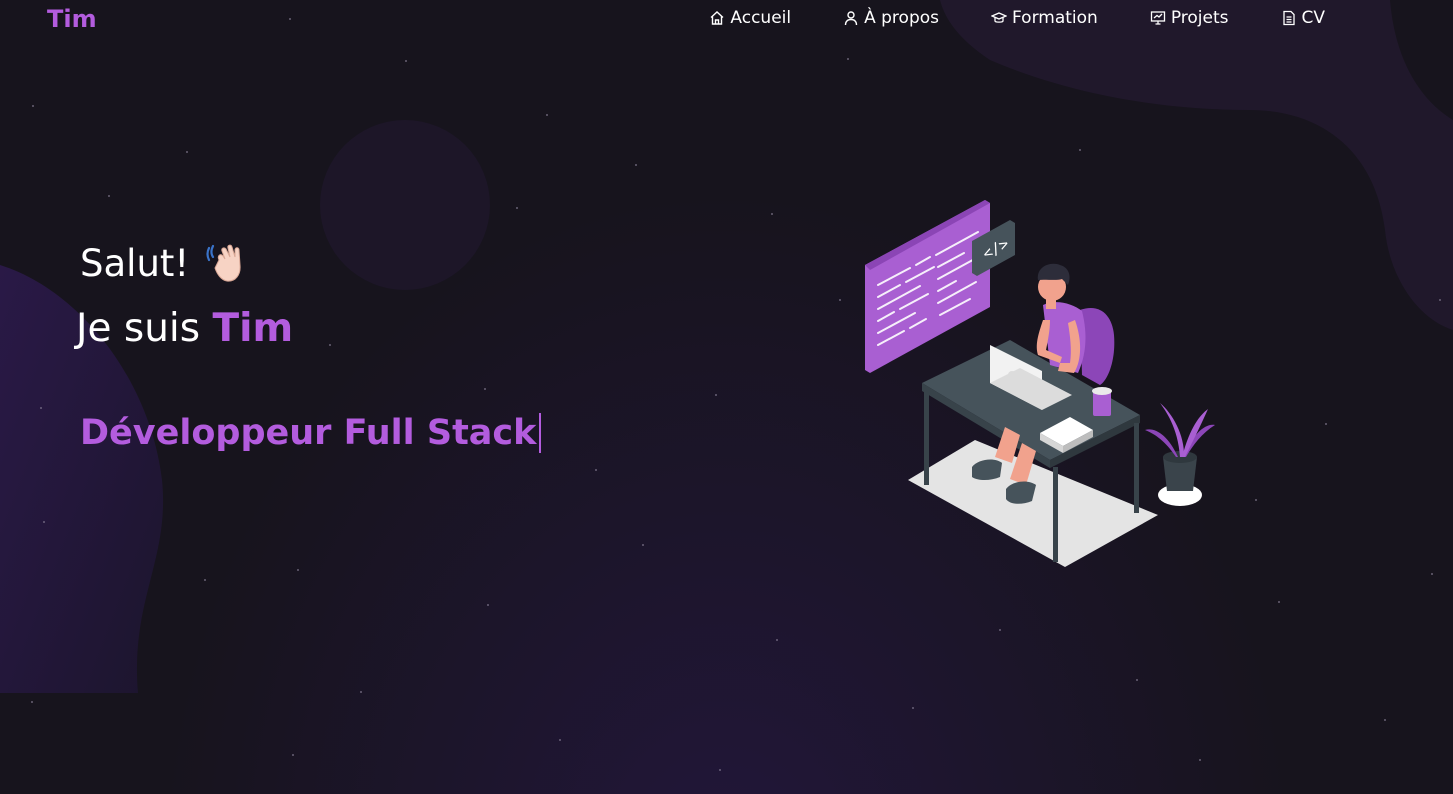 The image size is (1453, 794). I want to click on typing-cursor, so click(540, 433).